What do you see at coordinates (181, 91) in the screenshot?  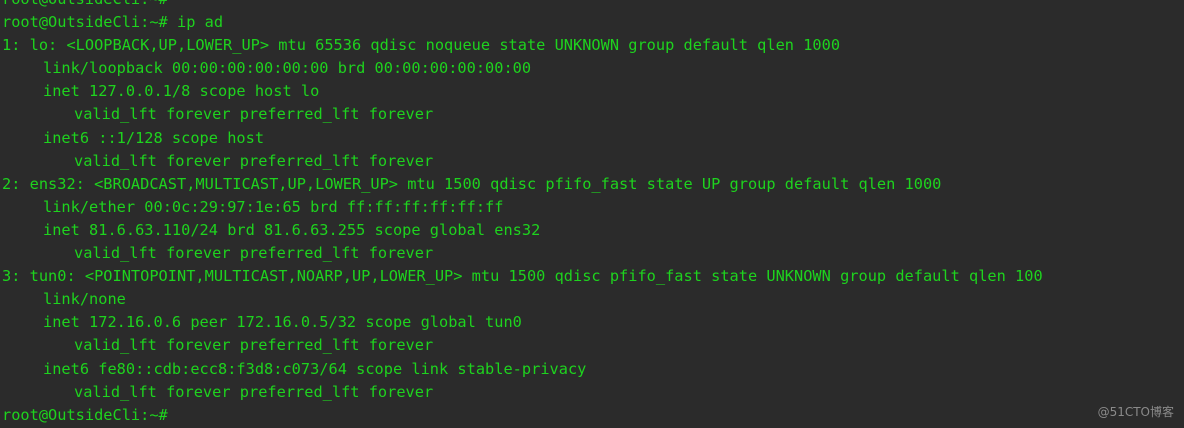 I see `terminal-line: inet 127.0.0.1/8 scope host lo` at bounding box center [181, 91].